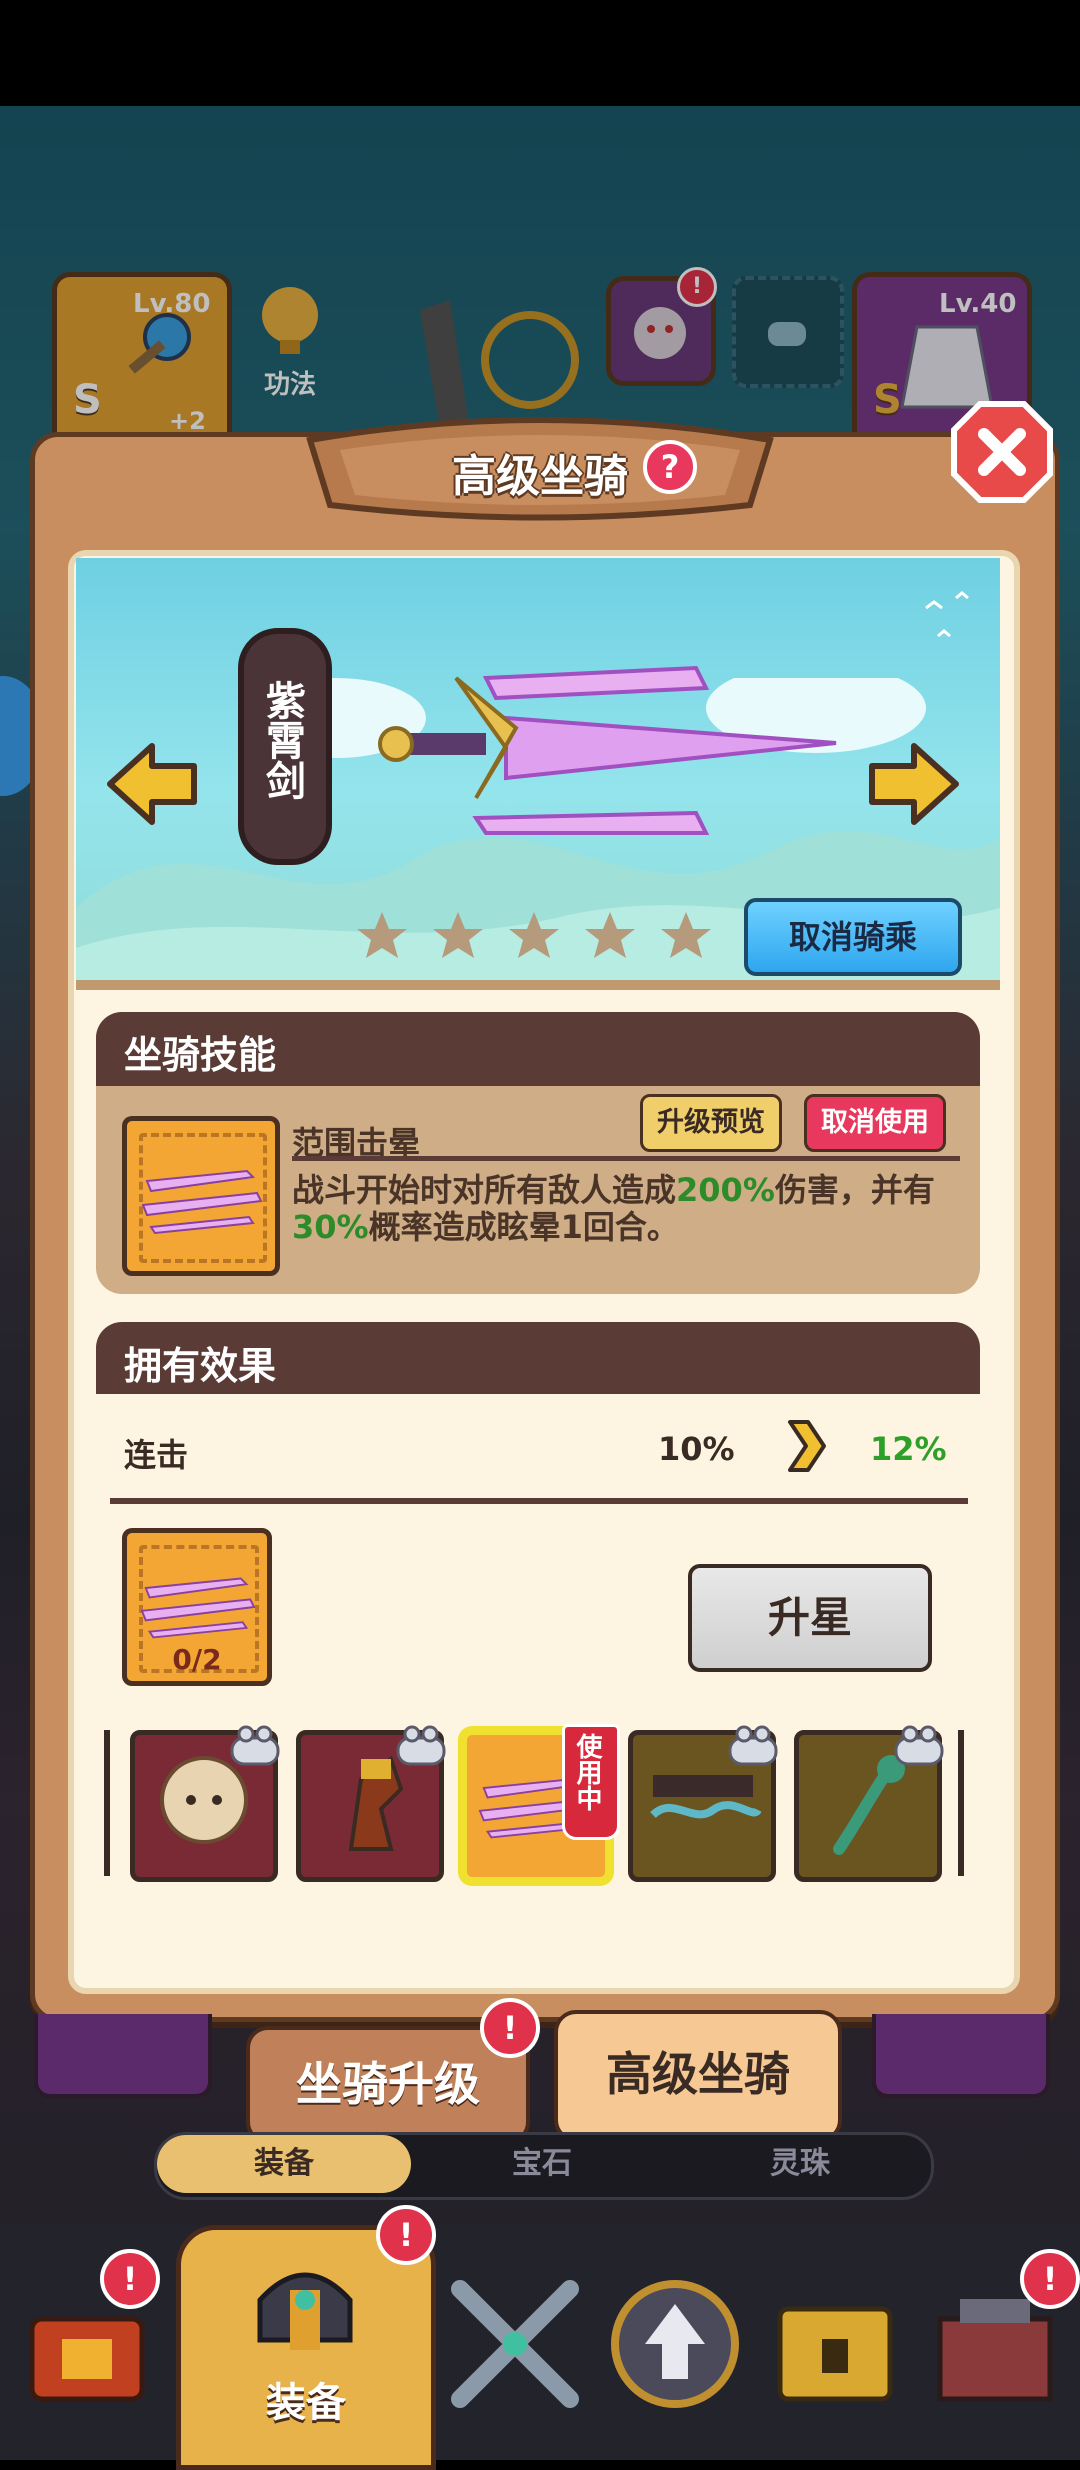 This screenshot has width=1080, height=2470. I want to click on cancel-use-button: 取消使用, so click(875, 1123).